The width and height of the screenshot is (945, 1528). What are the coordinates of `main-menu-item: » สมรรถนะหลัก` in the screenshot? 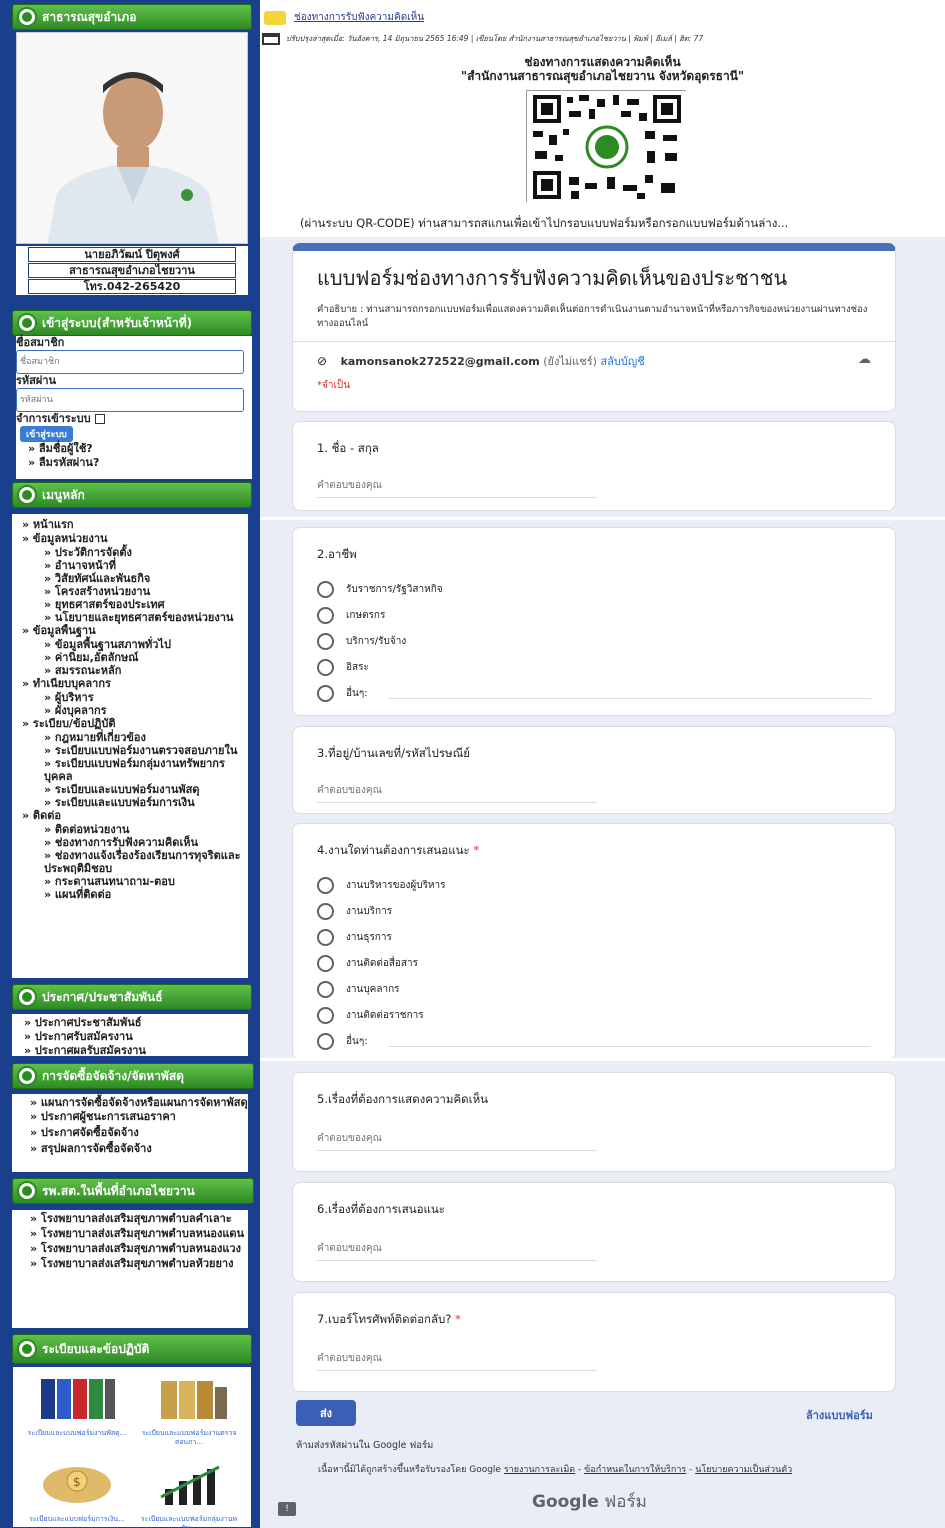 It's located at (135, 670).